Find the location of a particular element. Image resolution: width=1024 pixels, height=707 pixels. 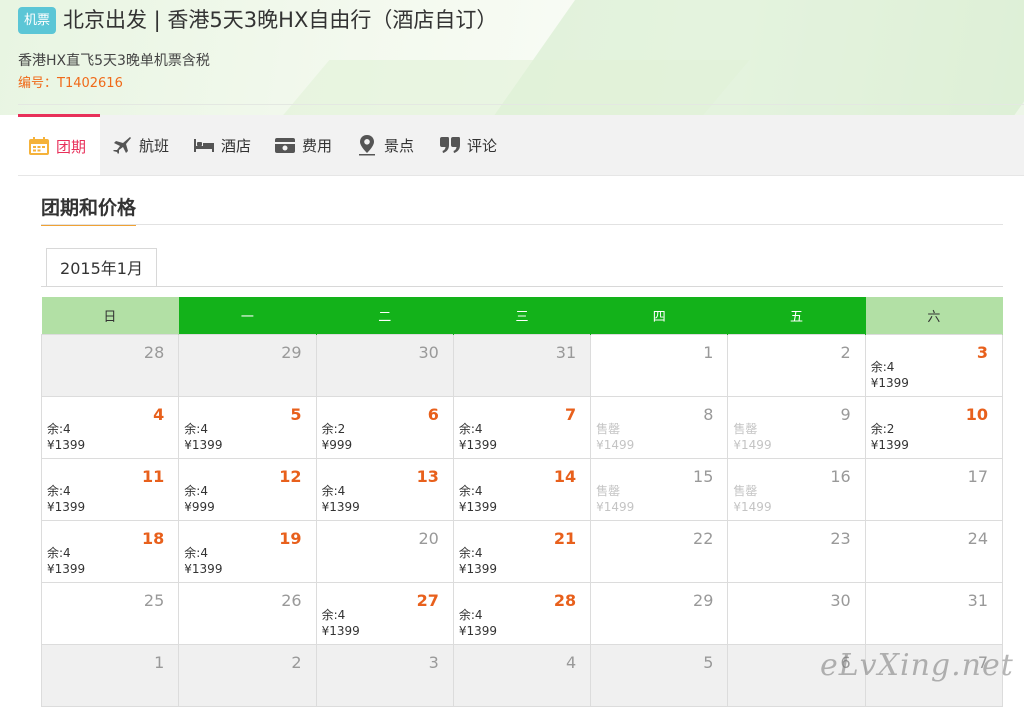

day-price: ¥999 is located at coordinates (199, 507).